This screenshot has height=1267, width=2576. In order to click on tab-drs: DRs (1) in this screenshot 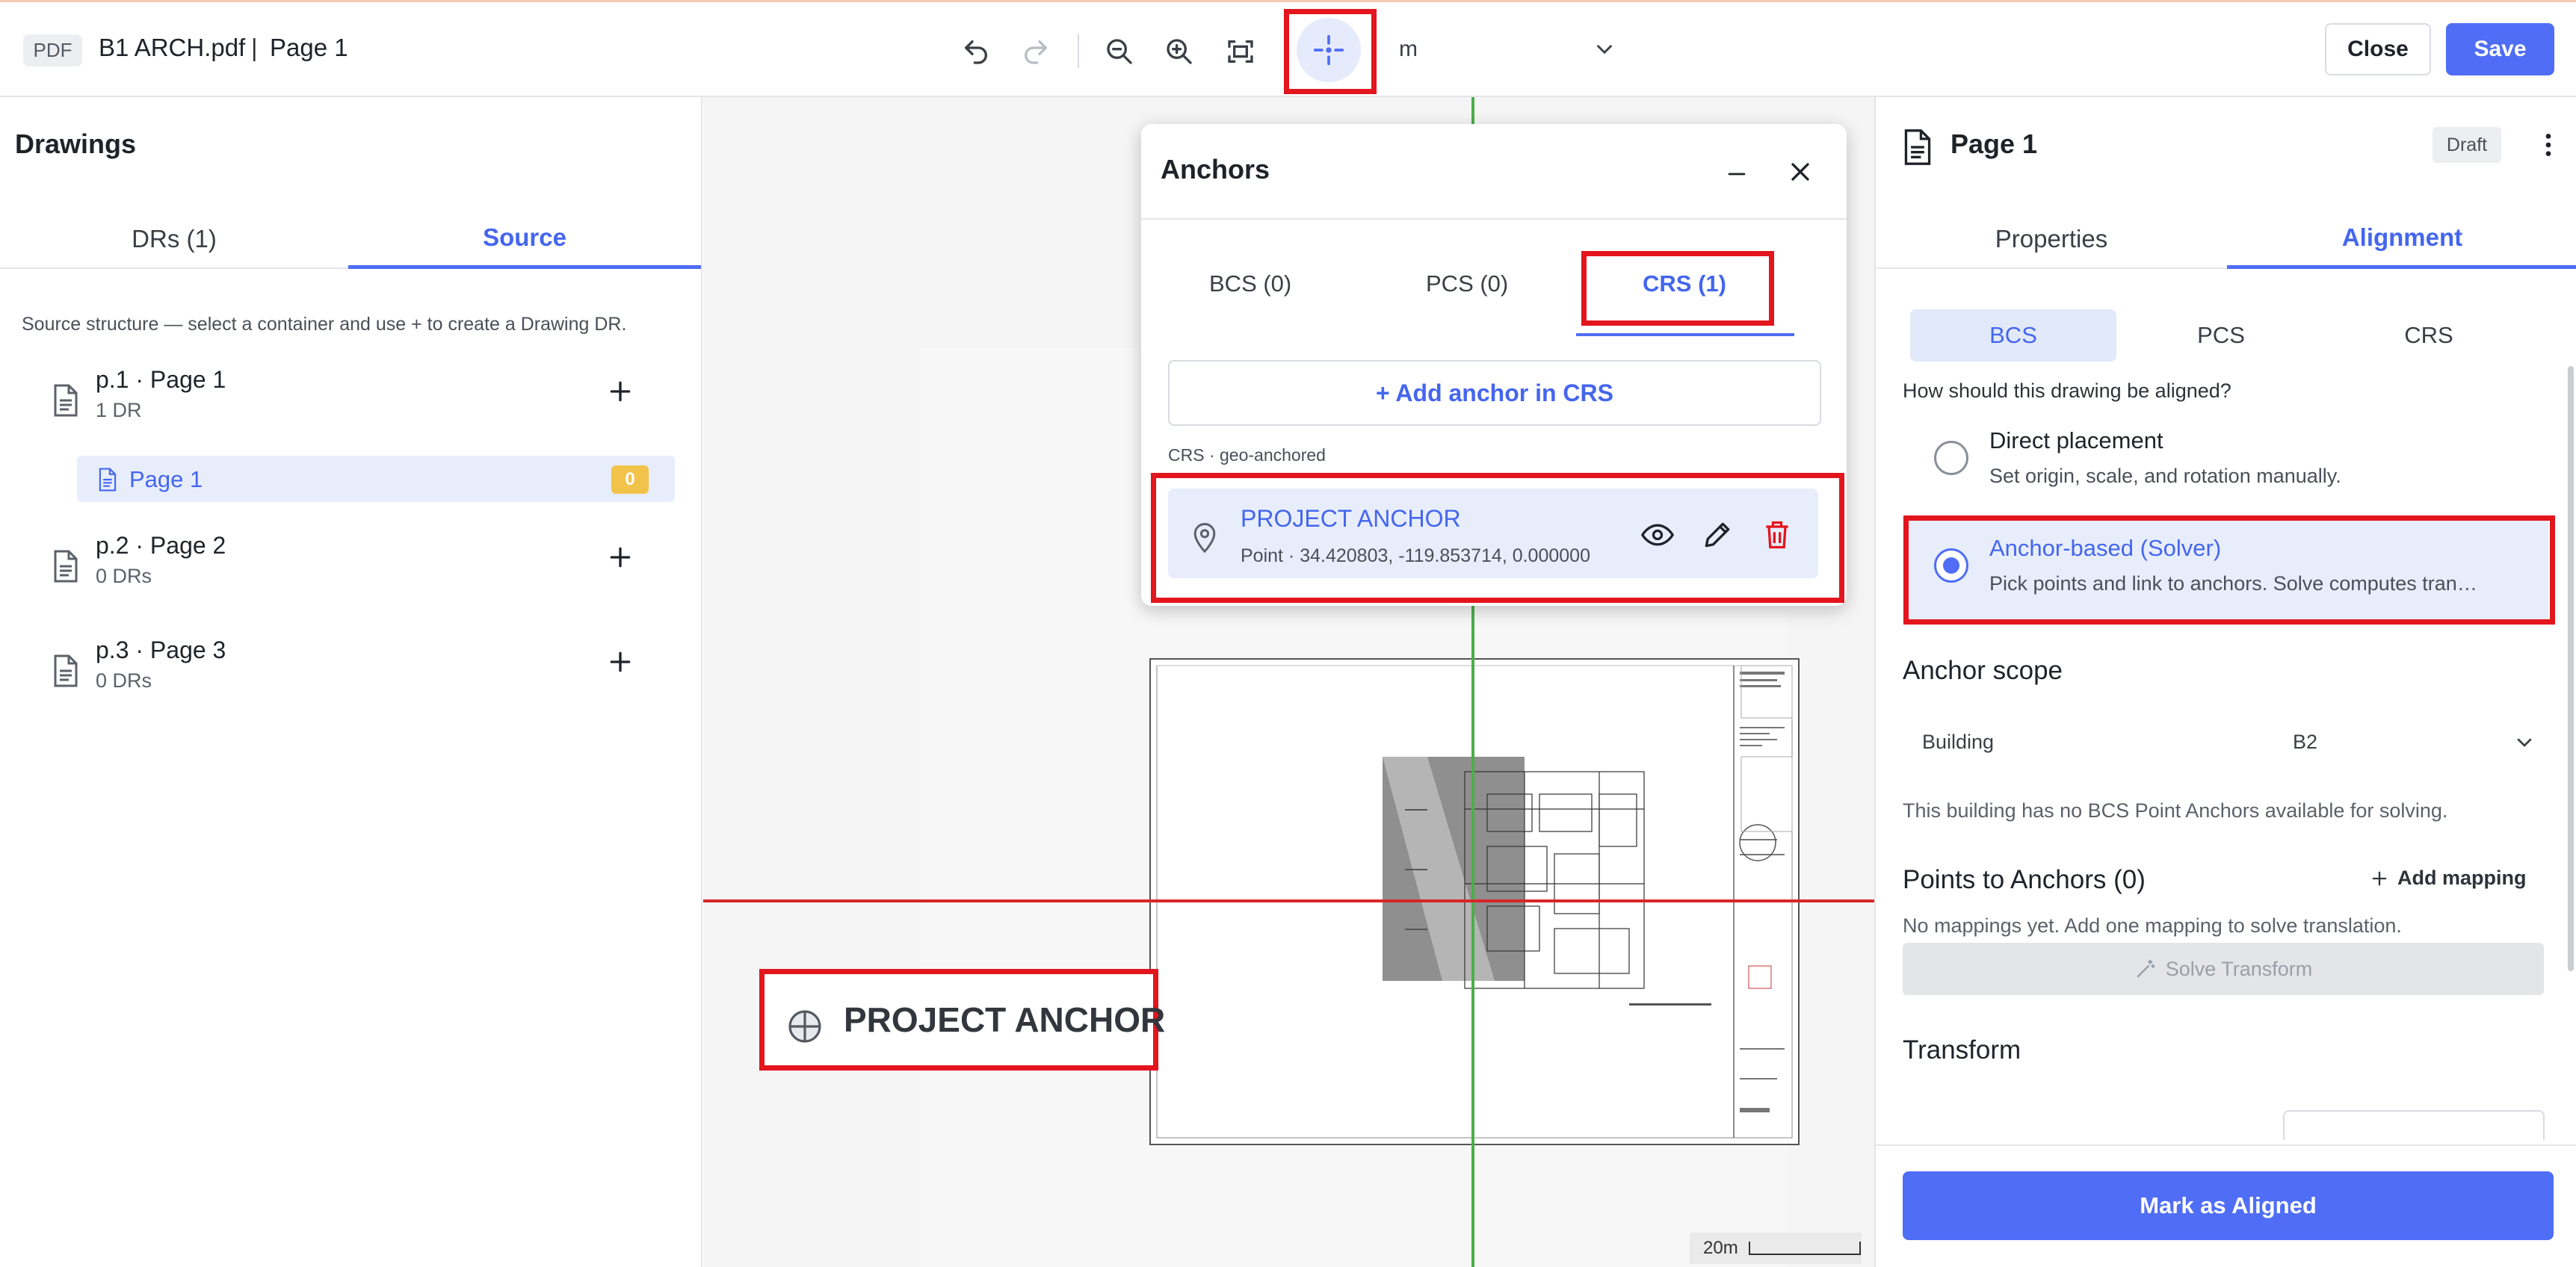, I will do `click(174, 239)`.